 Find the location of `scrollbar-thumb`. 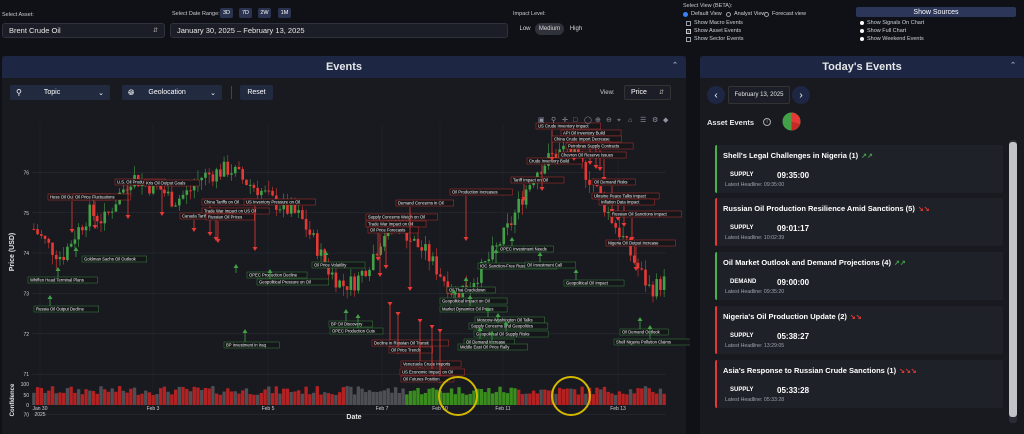

scrollbar-thumb is located at coordinates (1013, 279).